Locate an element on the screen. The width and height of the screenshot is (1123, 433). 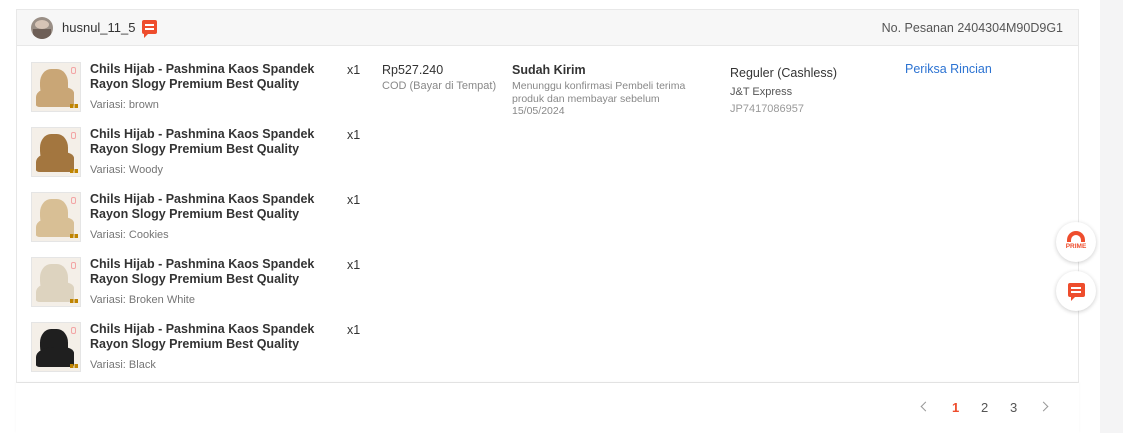
product-variant: Variasi: brown is located at coordinates (124, 105).